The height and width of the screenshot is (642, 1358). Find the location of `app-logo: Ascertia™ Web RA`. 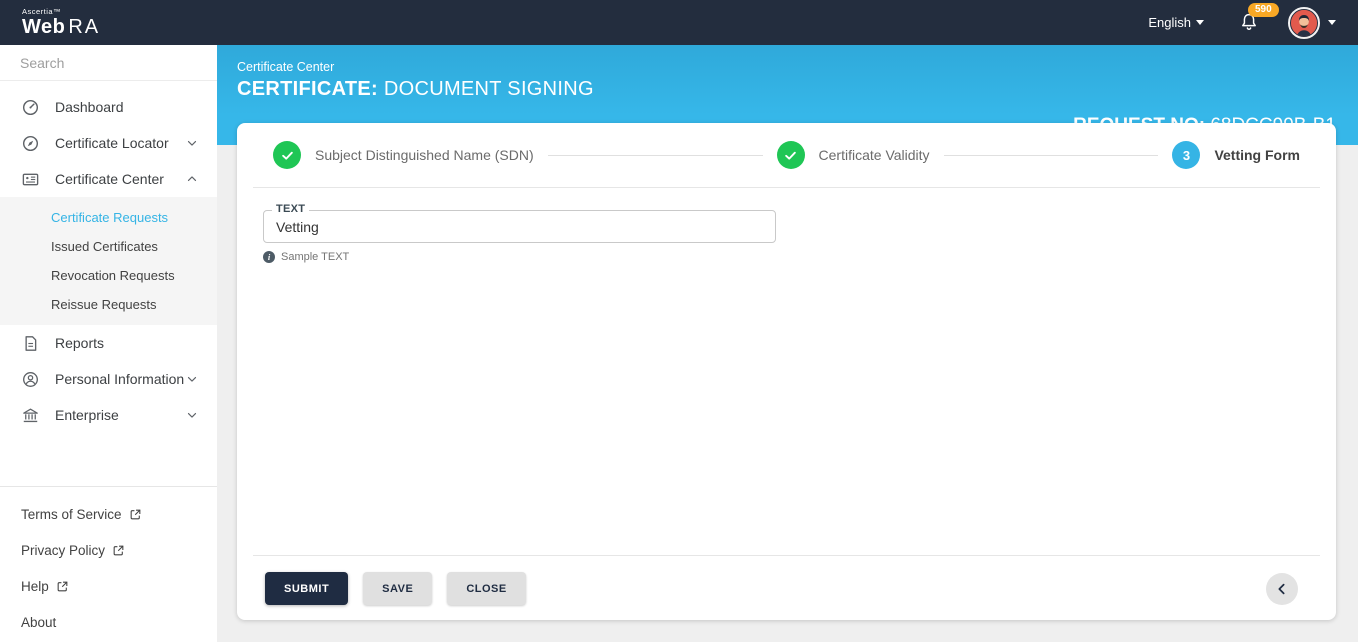

app-logo: Ascertia™ Web RA is located at coordinates (61, 23).